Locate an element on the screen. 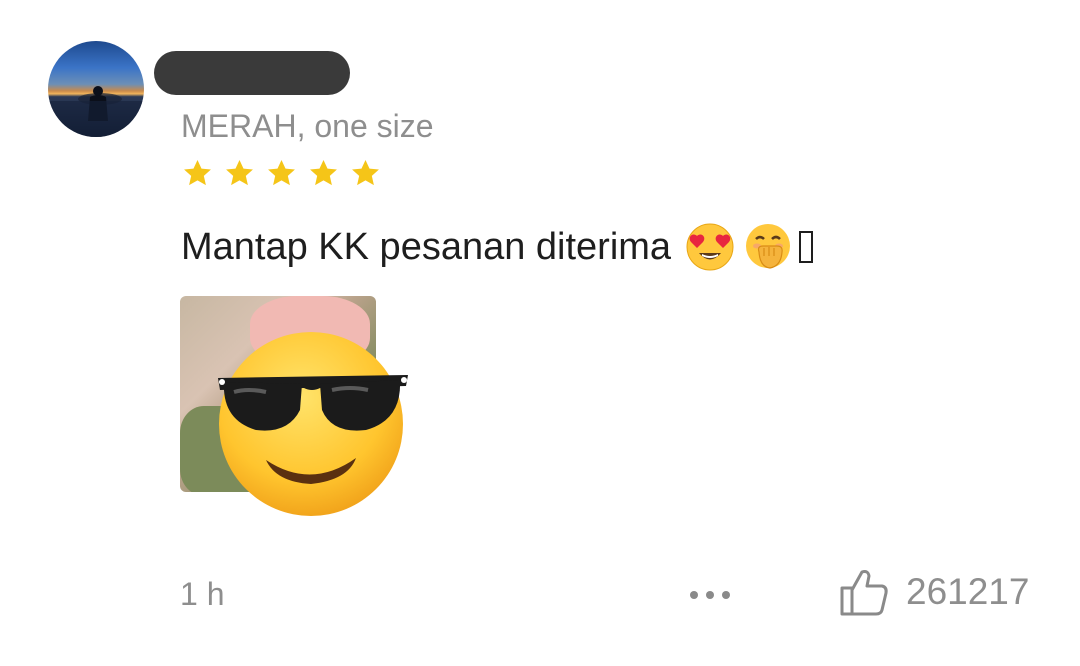  thumbs-up-icon is located at coordinates (864, 593).